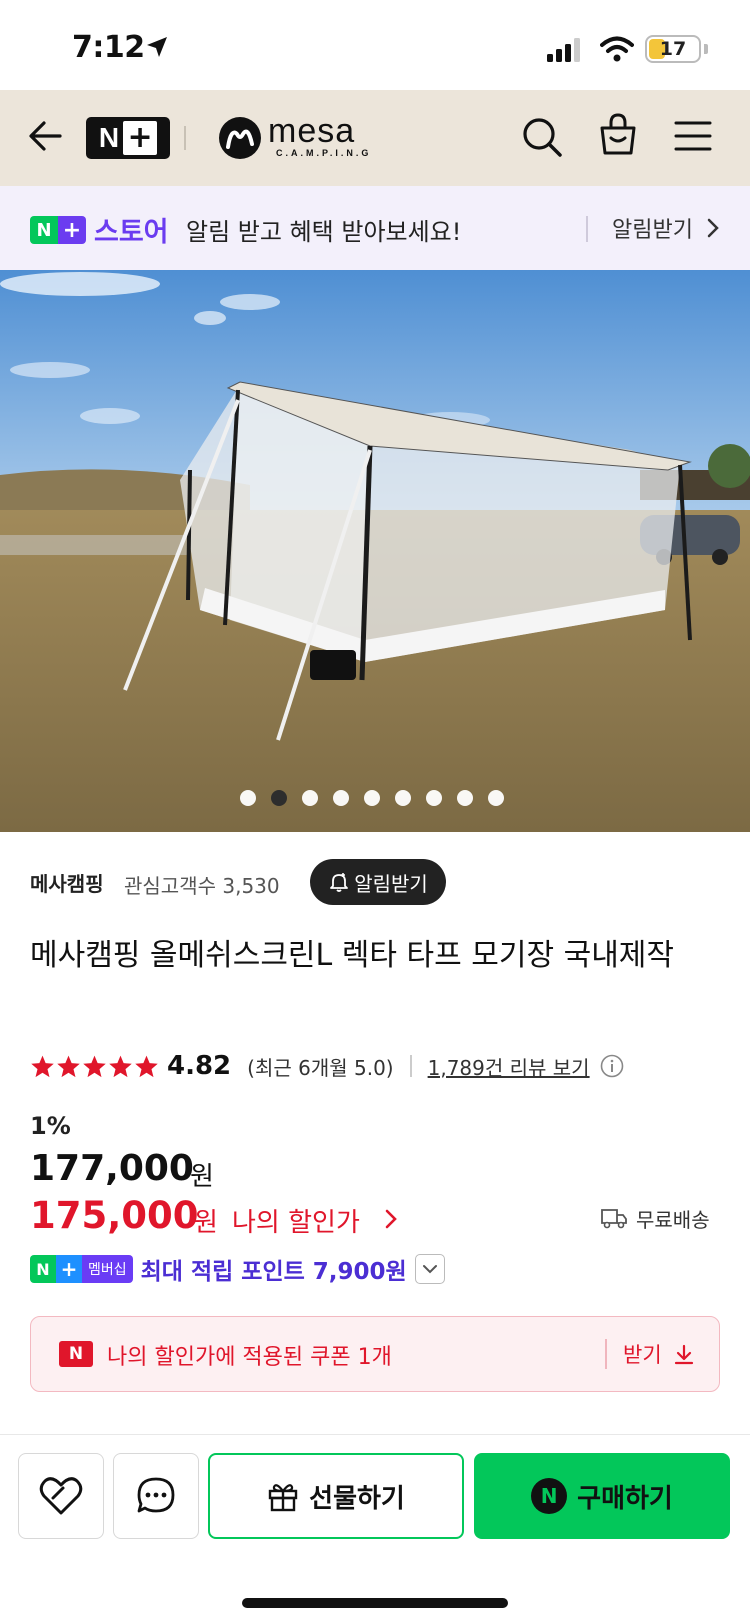 The height and width of the screenshot is (1623, 750). I want to click on talk-talk-button, so click(156, 1496).